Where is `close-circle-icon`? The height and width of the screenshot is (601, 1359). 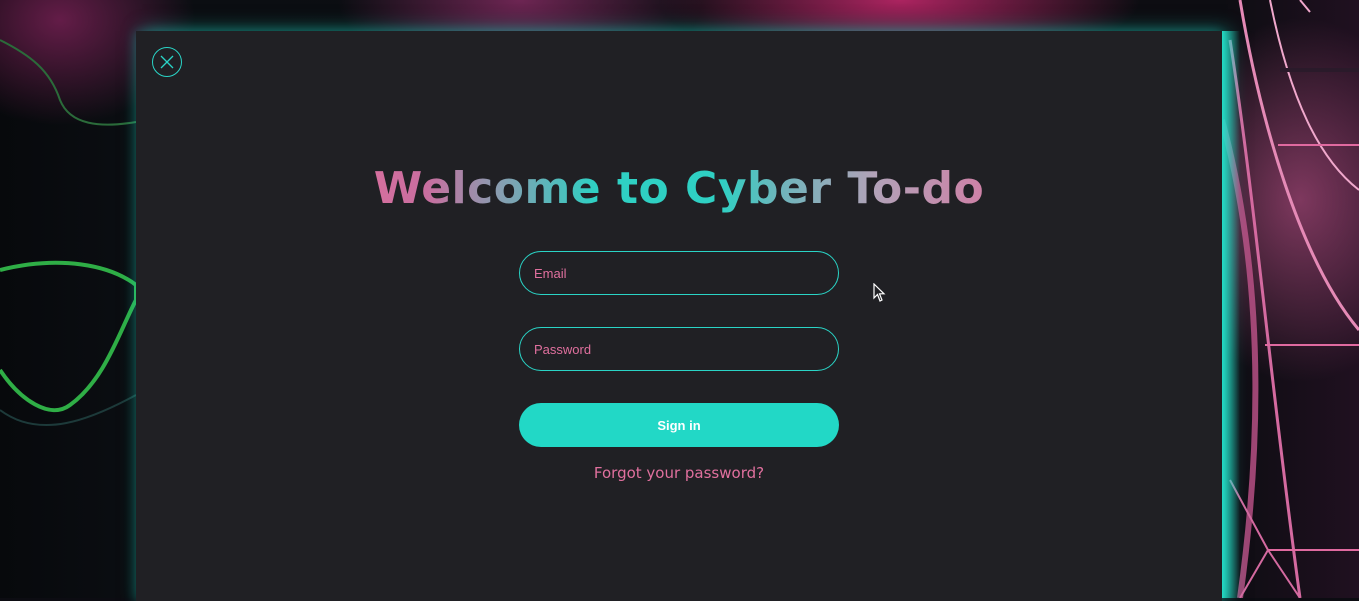 close-circle-icon is located at coordinates (167, 62).